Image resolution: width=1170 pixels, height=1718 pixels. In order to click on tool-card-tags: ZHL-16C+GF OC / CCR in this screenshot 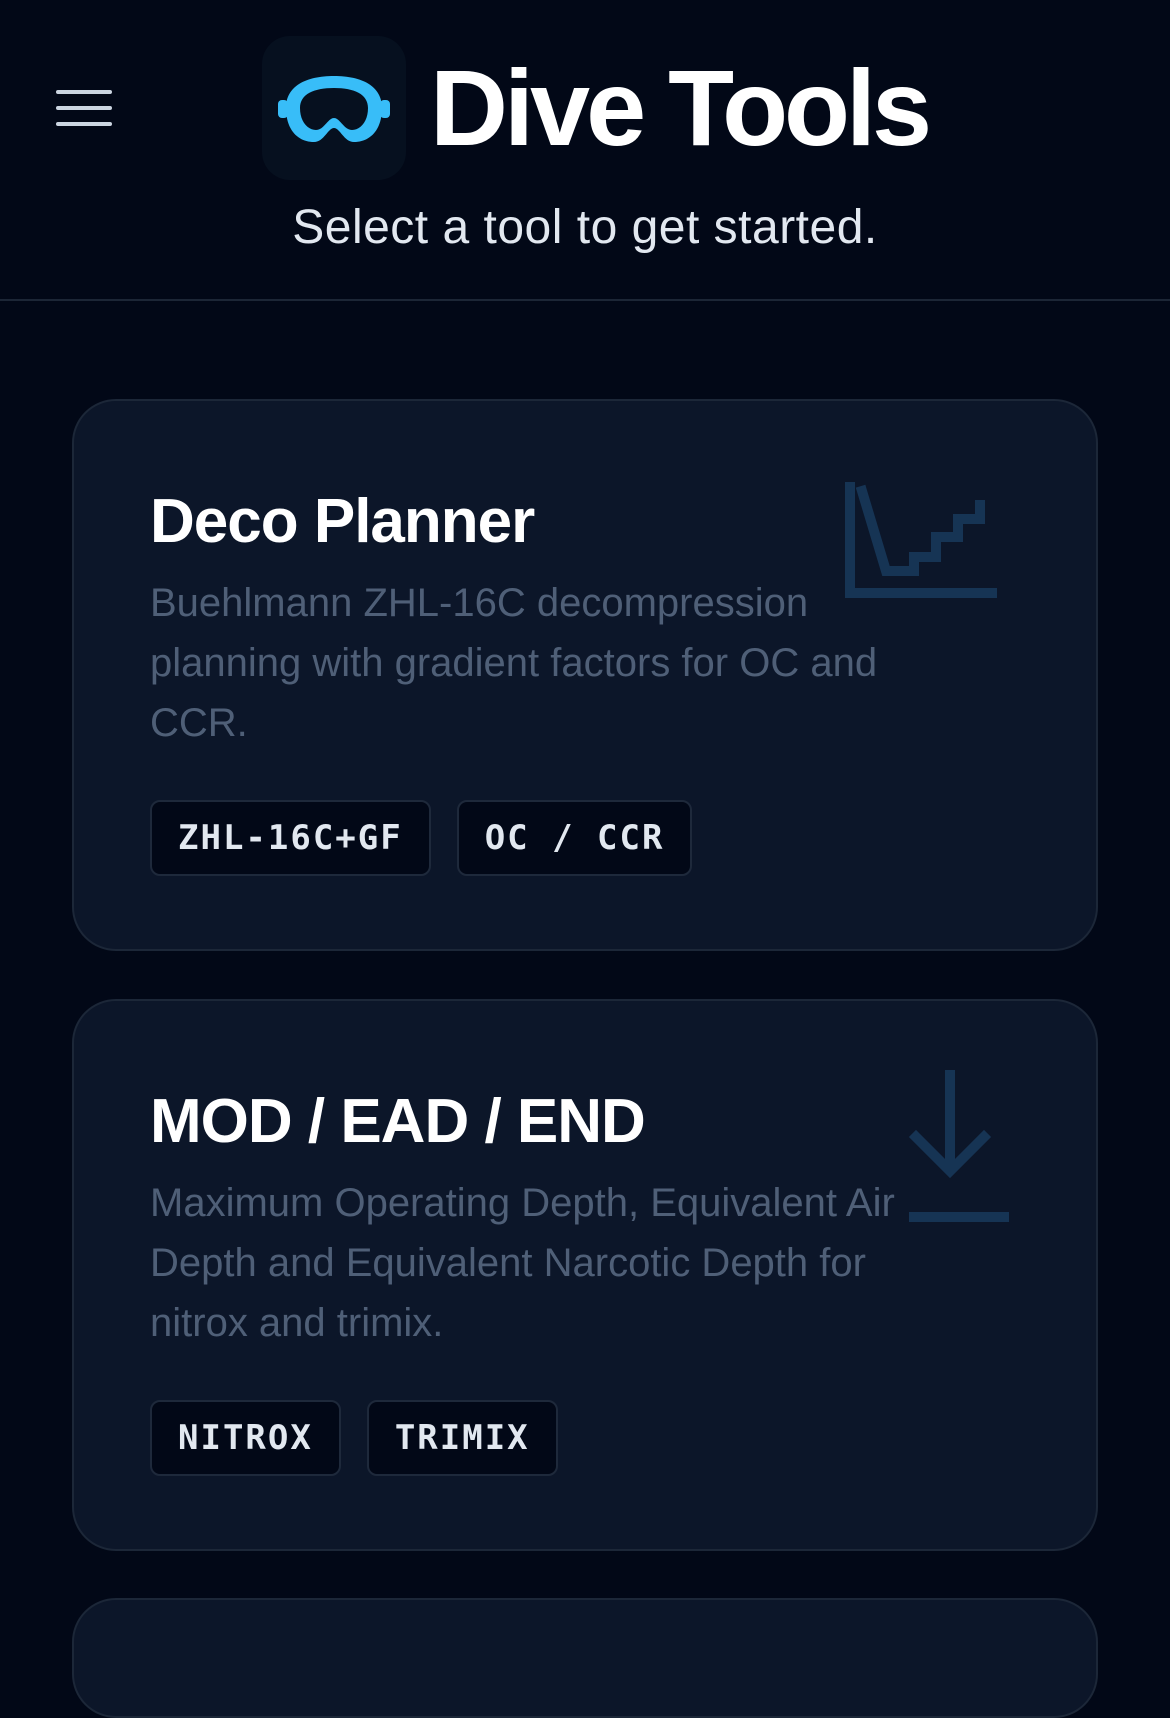, I will do `click(421, 838)`.